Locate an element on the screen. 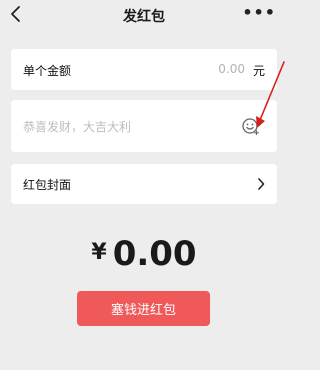 The width and height of the screenshot is (320, 370). total-value: 0.00 is located at coordinates (154, 254).